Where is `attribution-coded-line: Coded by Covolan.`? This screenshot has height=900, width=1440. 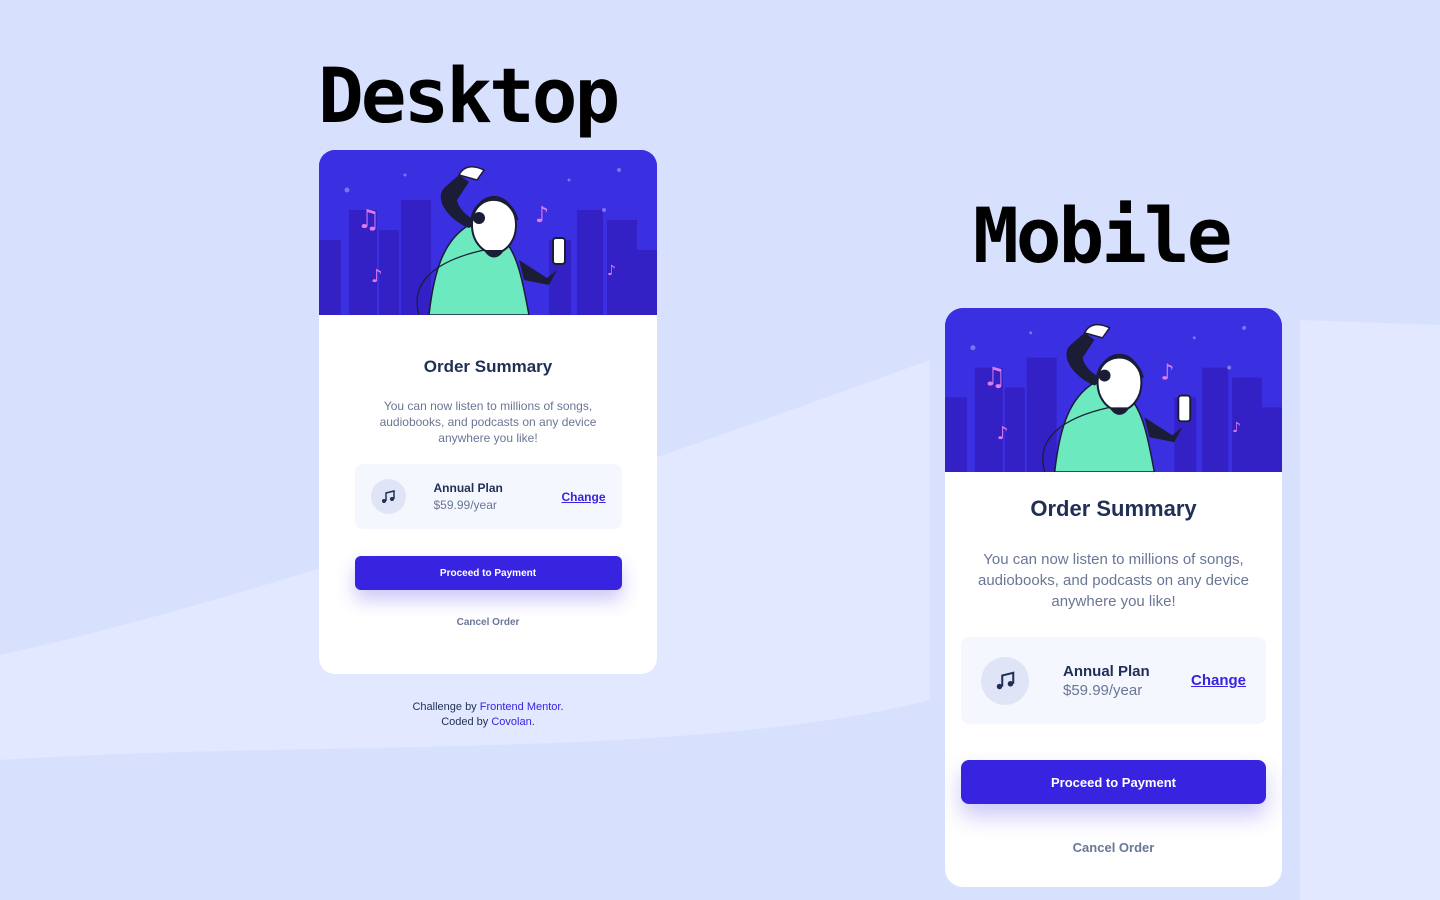 attribution-coded-line: Coded by Covolan. is located at coordinates (488, 722).